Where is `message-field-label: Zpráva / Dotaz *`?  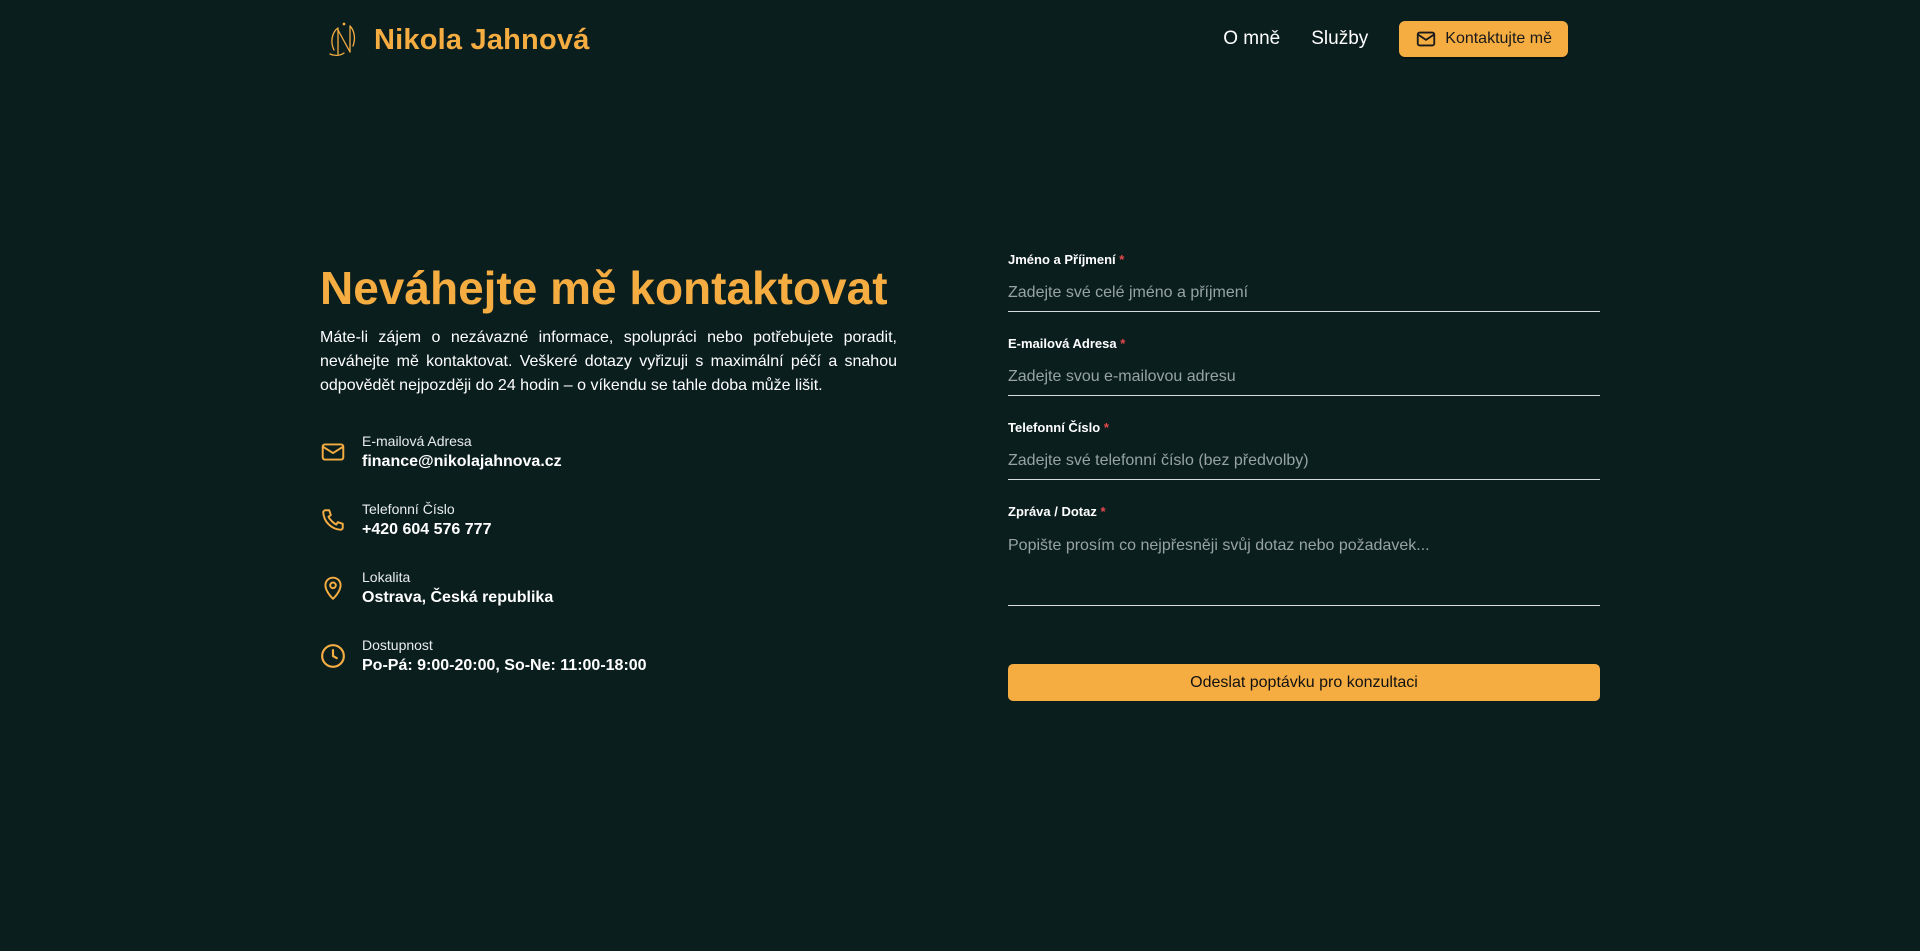
message-field-label: Zpráva / Dotaz * is located at coordinates (1057, 511).